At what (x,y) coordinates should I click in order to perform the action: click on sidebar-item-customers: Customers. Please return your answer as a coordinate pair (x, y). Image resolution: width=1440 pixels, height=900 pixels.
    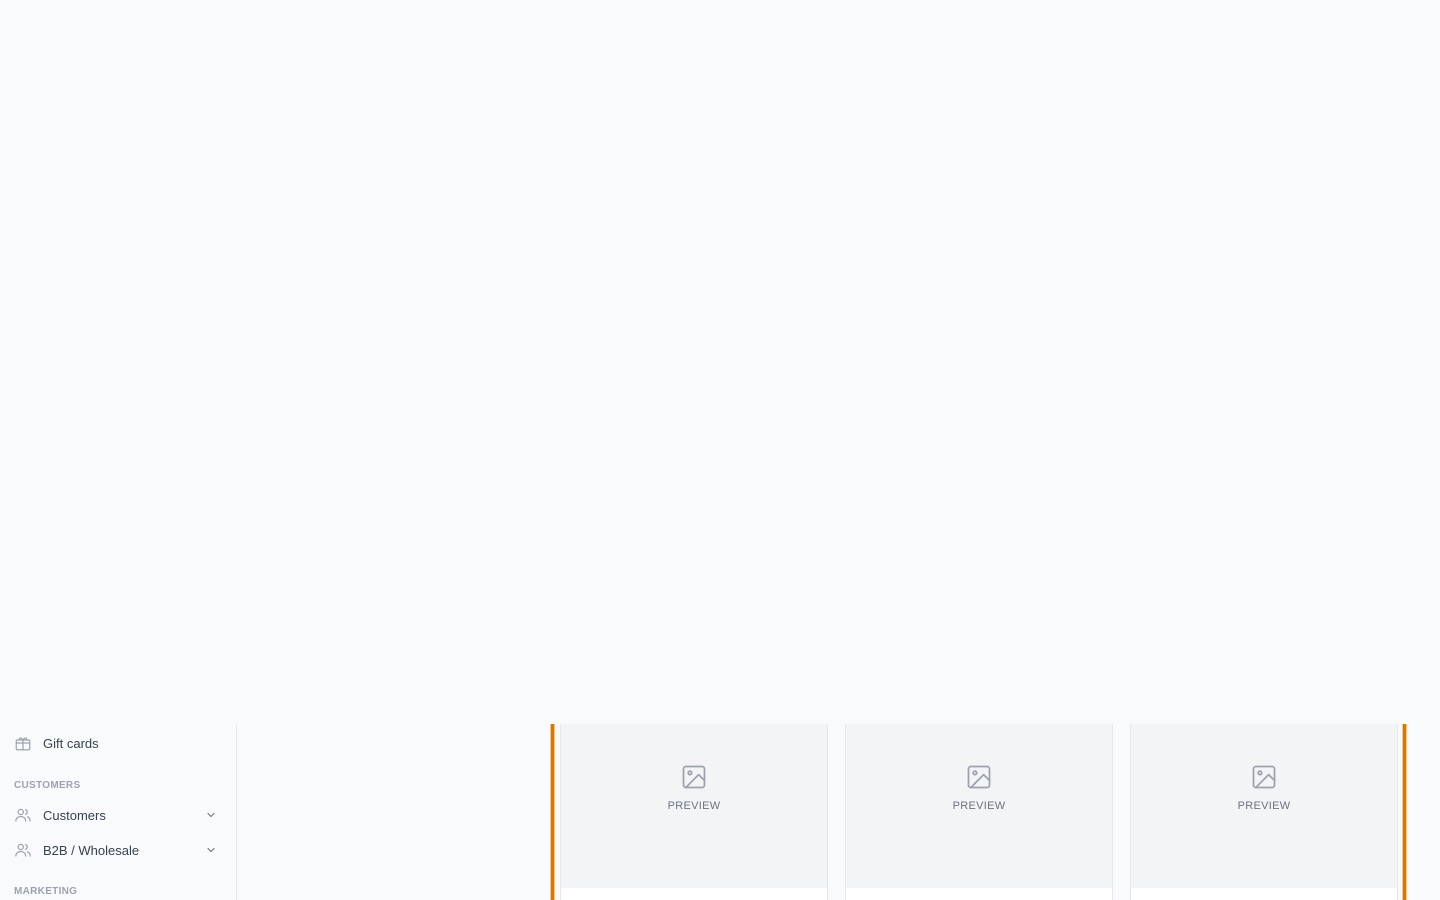
    Looking at the image, I should click on (117, 815).